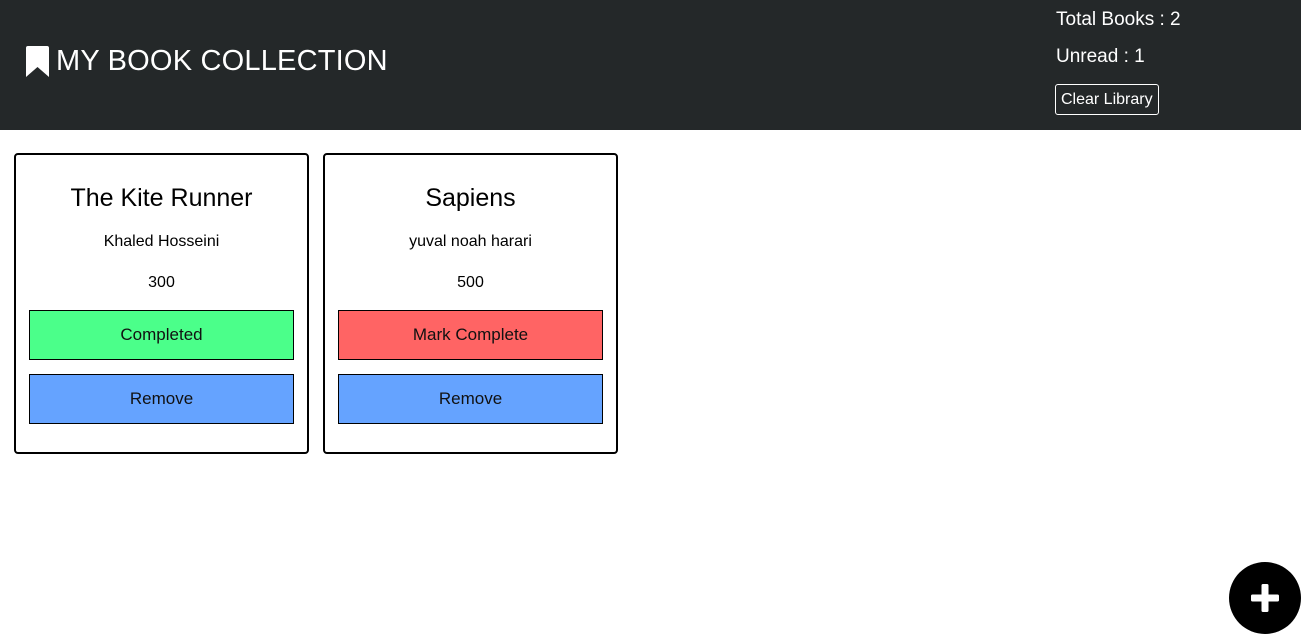  I want to click on book-pages: 500, so click(470, 282).